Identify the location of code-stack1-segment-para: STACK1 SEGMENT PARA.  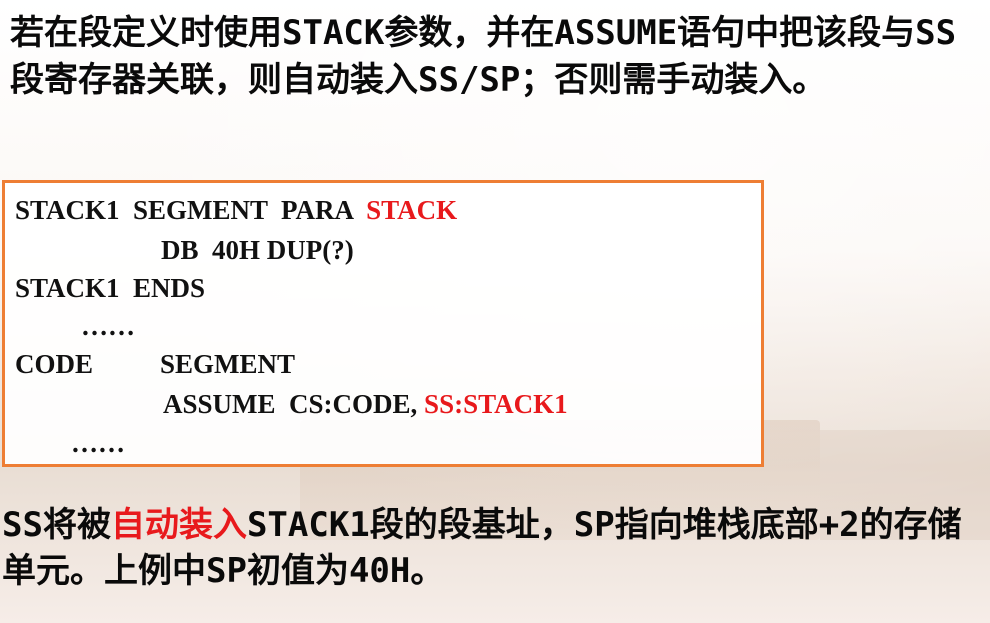
(191, 210).